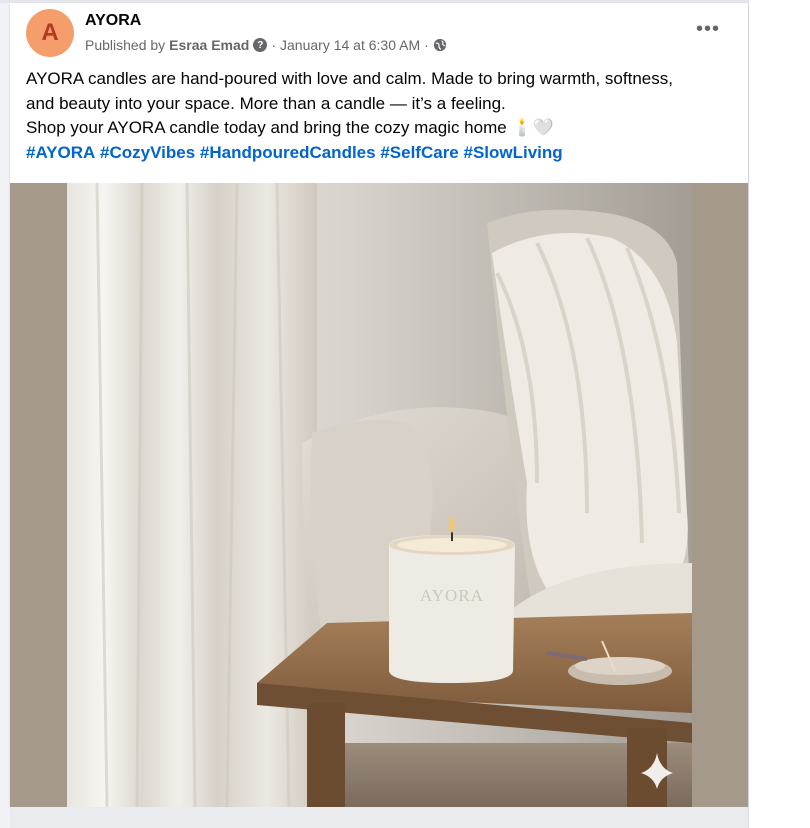  I want to click on right-panel, so click(779, 414).